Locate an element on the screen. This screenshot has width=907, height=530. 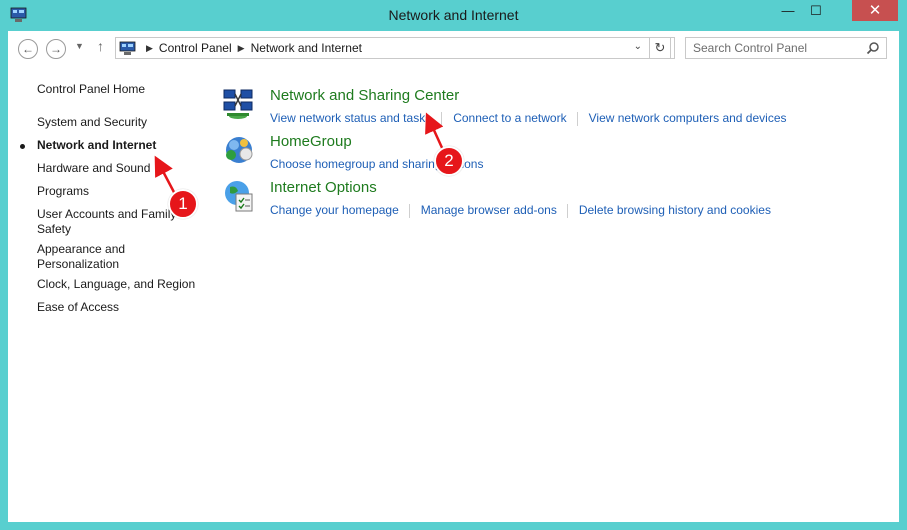
annotation-marker-1: 1 is located at coordinates (183, 204).